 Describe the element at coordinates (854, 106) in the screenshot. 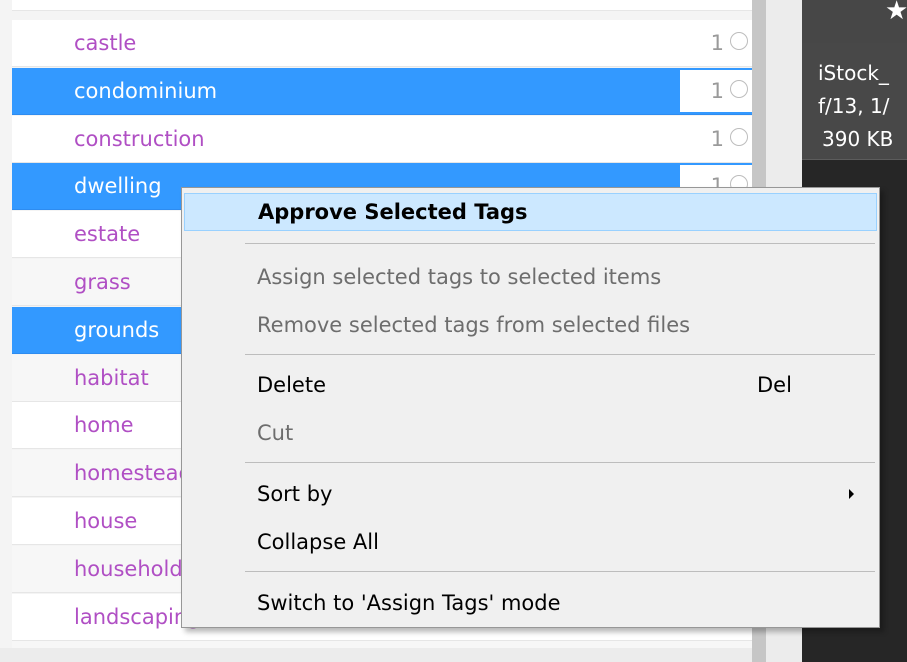

I see `thumbnail-exposure: f/13, 1/` at that location.